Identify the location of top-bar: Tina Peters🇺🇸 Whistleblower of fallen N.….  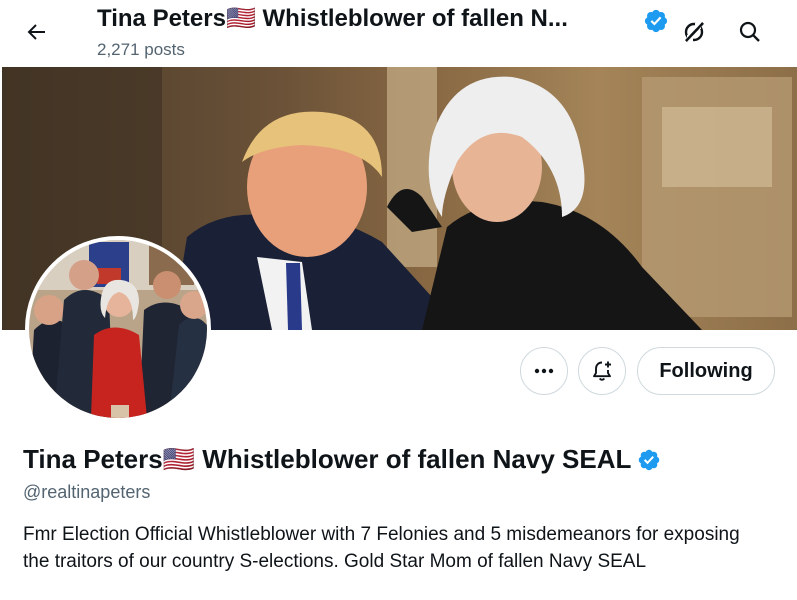
(398, 33).